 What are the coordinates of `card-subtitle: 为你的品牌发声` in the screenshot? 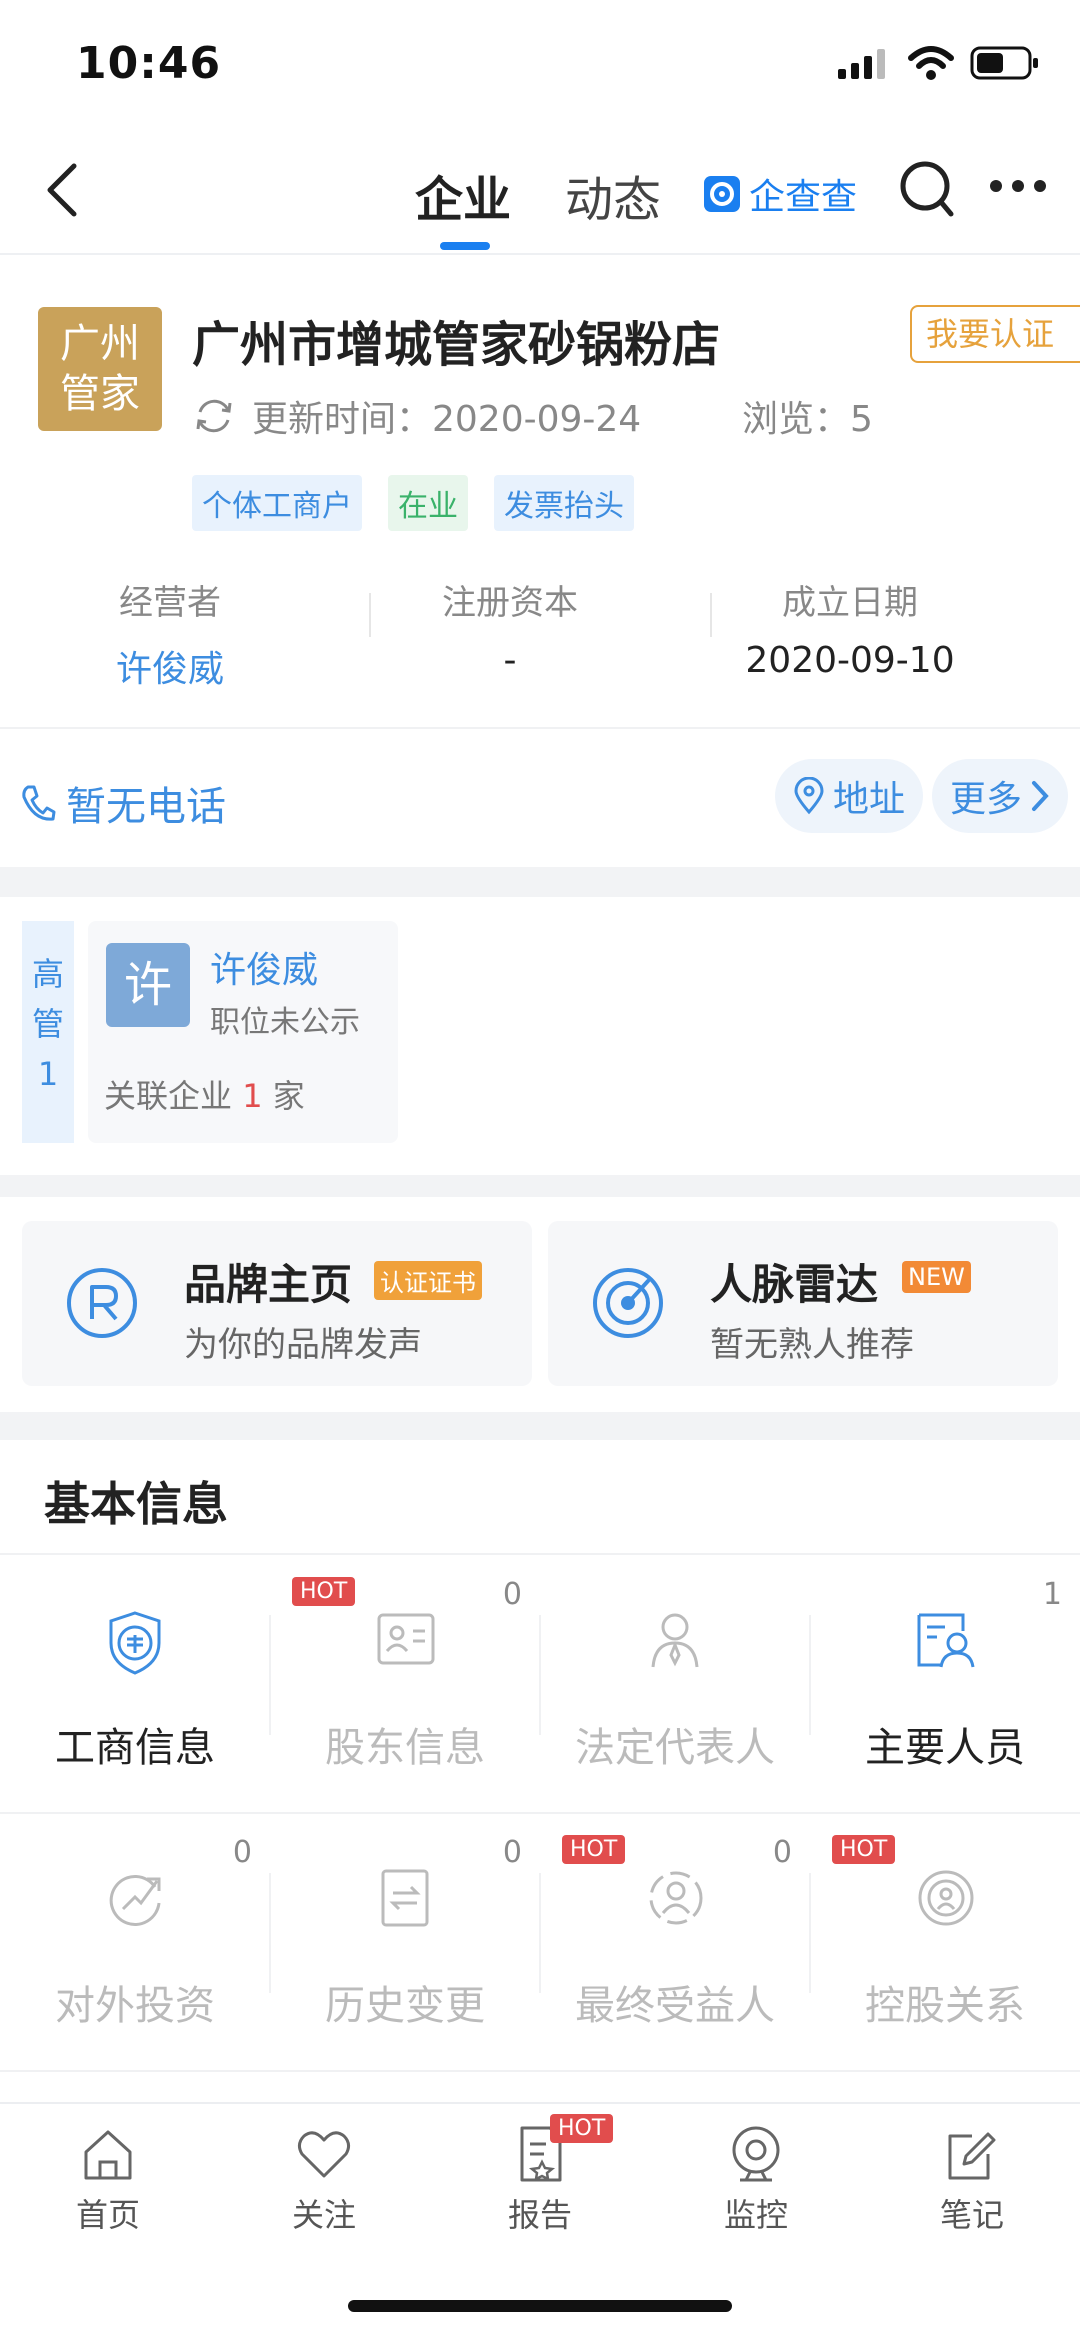 It's located at (303, 1345).